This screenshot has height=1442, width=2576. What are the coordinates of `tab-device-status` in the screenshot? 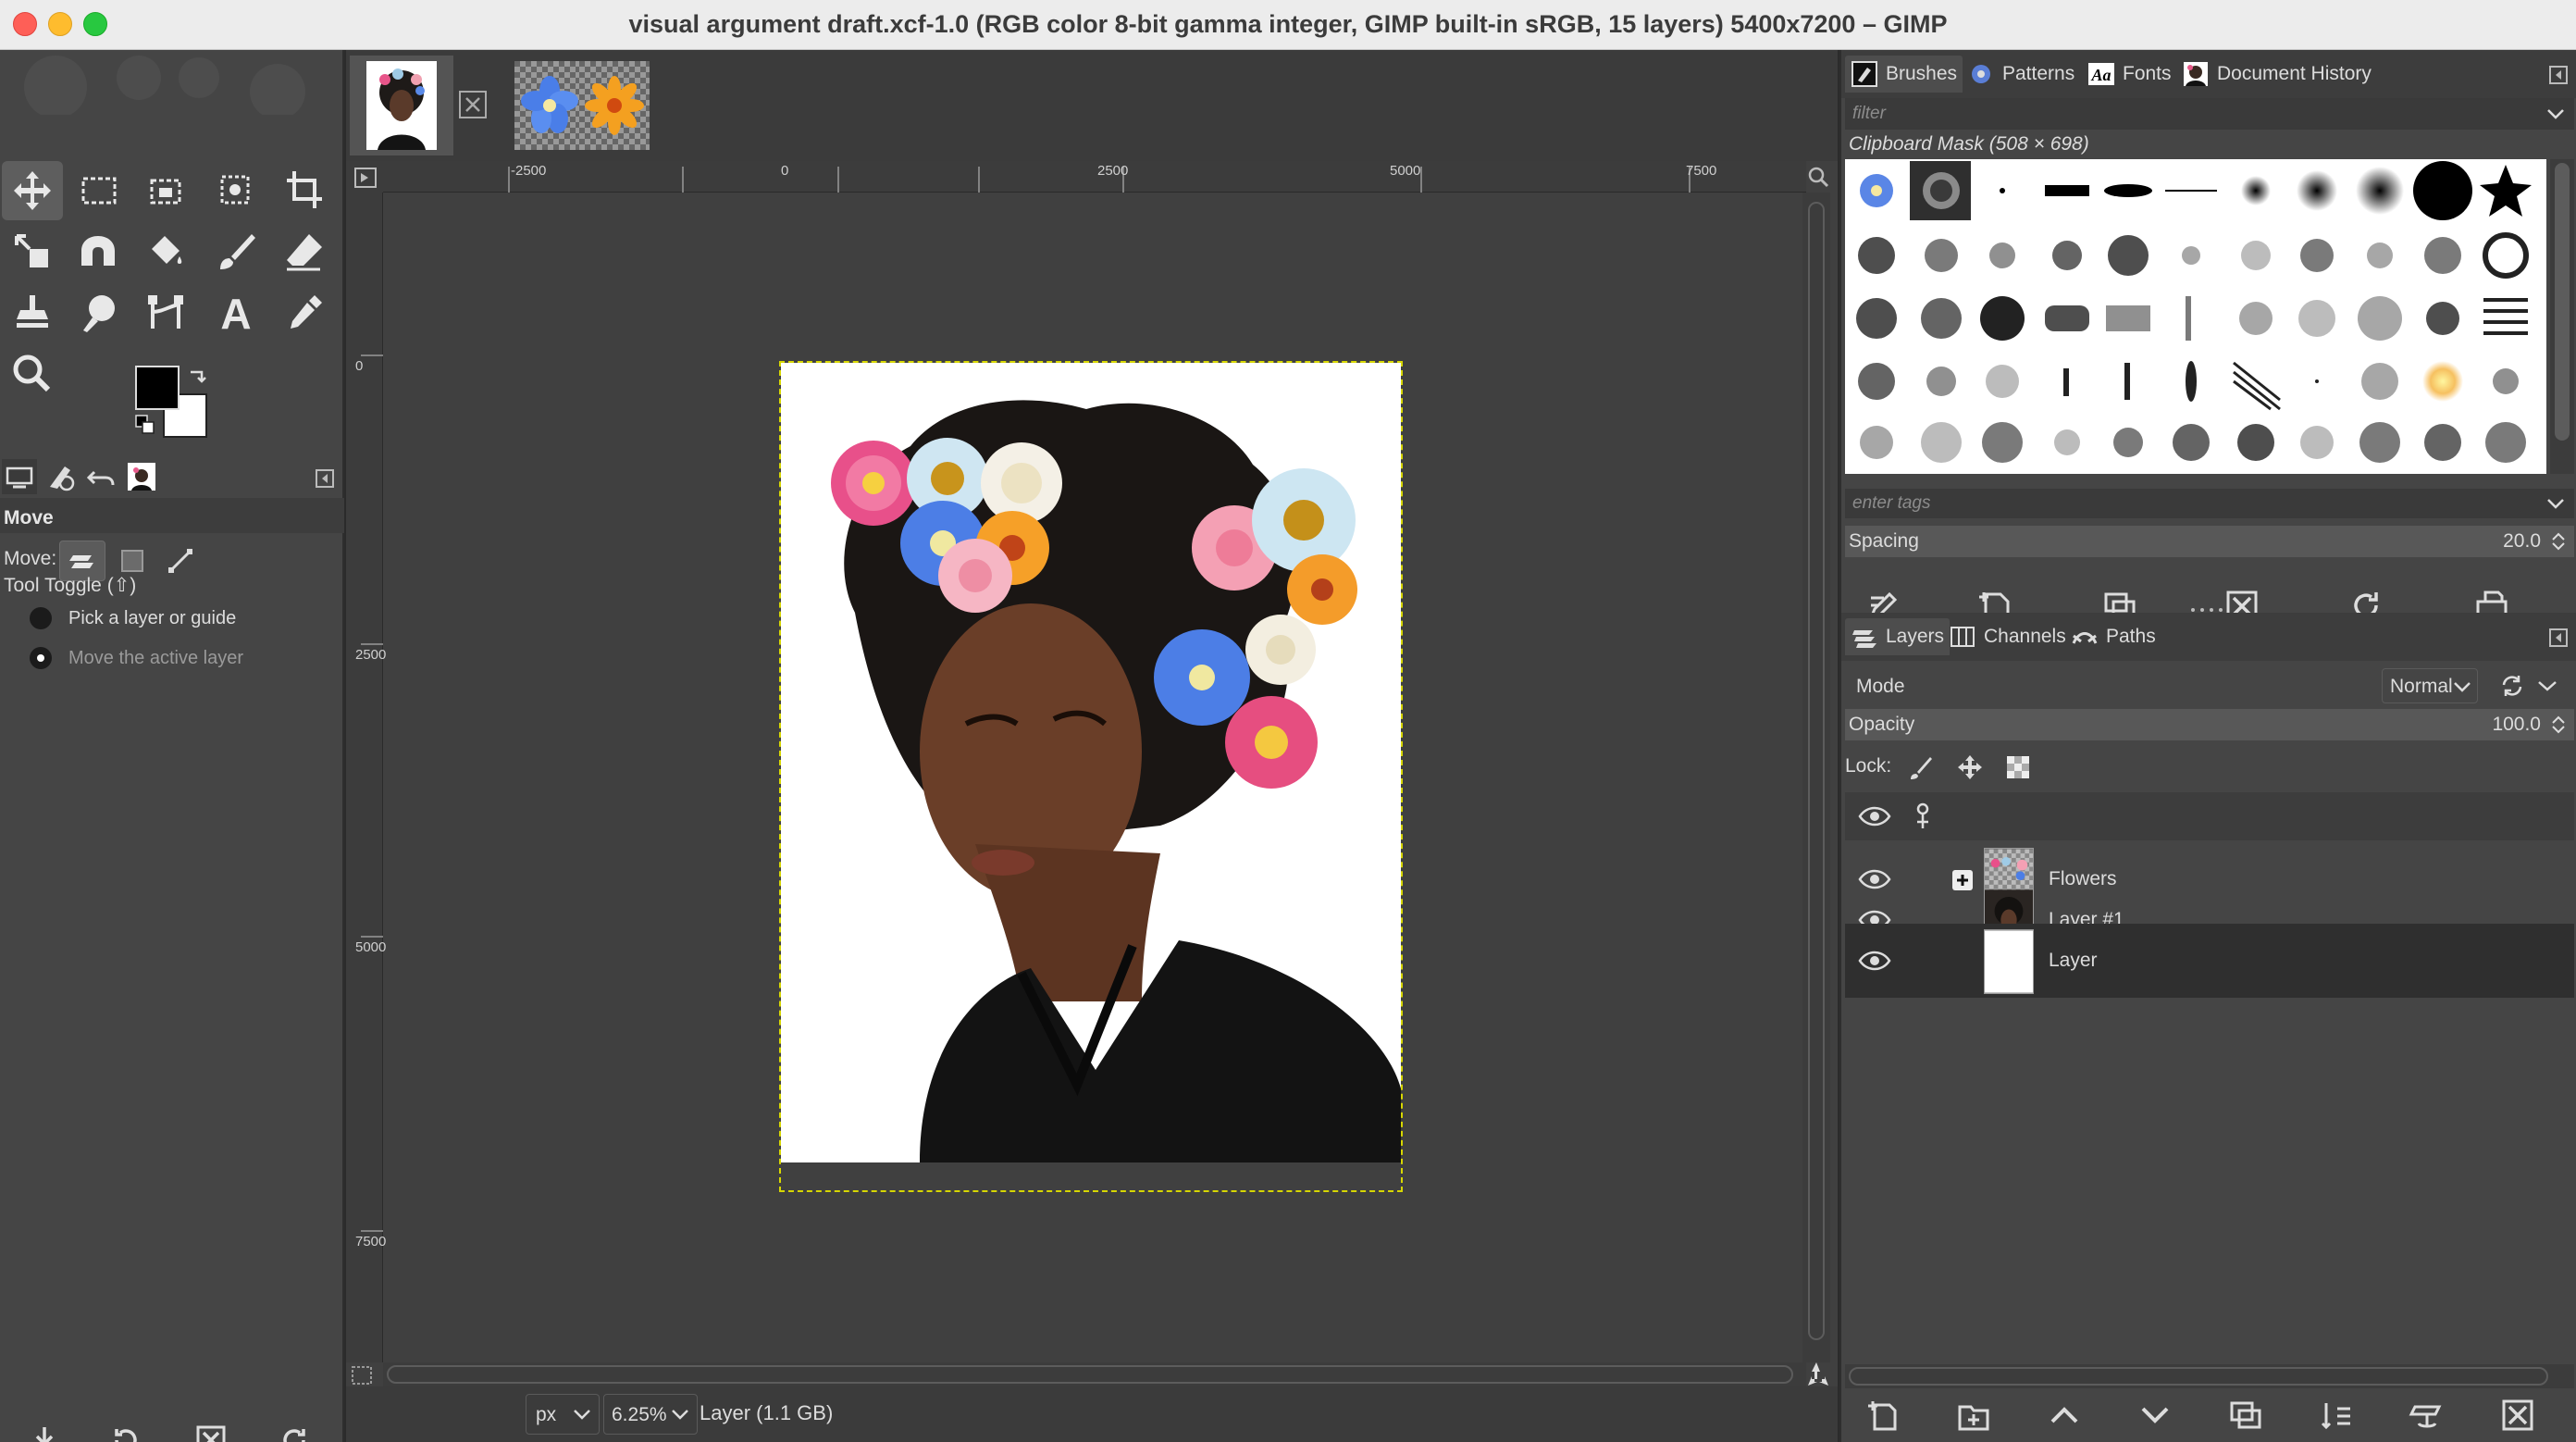 It's located at (61, 476).